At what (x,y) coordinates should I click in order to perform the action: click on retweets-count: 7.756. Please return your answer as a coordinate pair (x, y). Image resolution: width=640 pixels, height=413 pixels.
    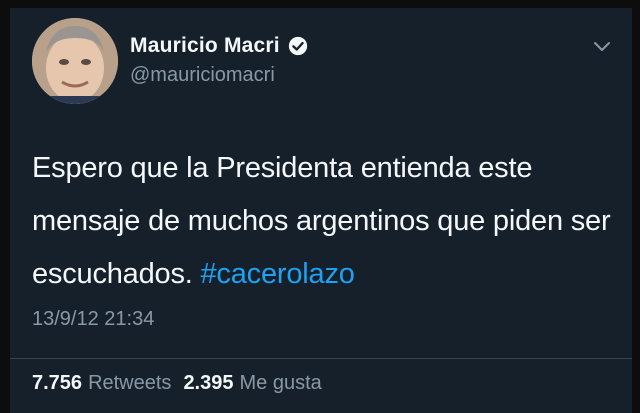
    Looking at the image, I should click on (57, 383).